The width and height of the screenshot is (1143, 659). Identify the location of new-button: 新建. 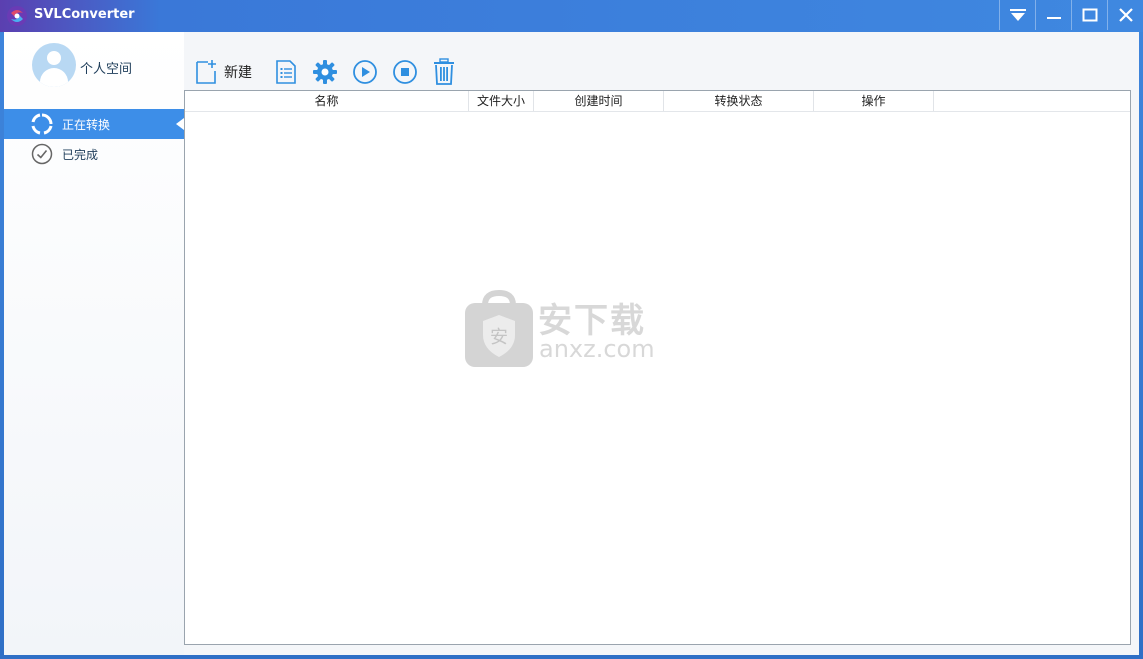
(227, 72).